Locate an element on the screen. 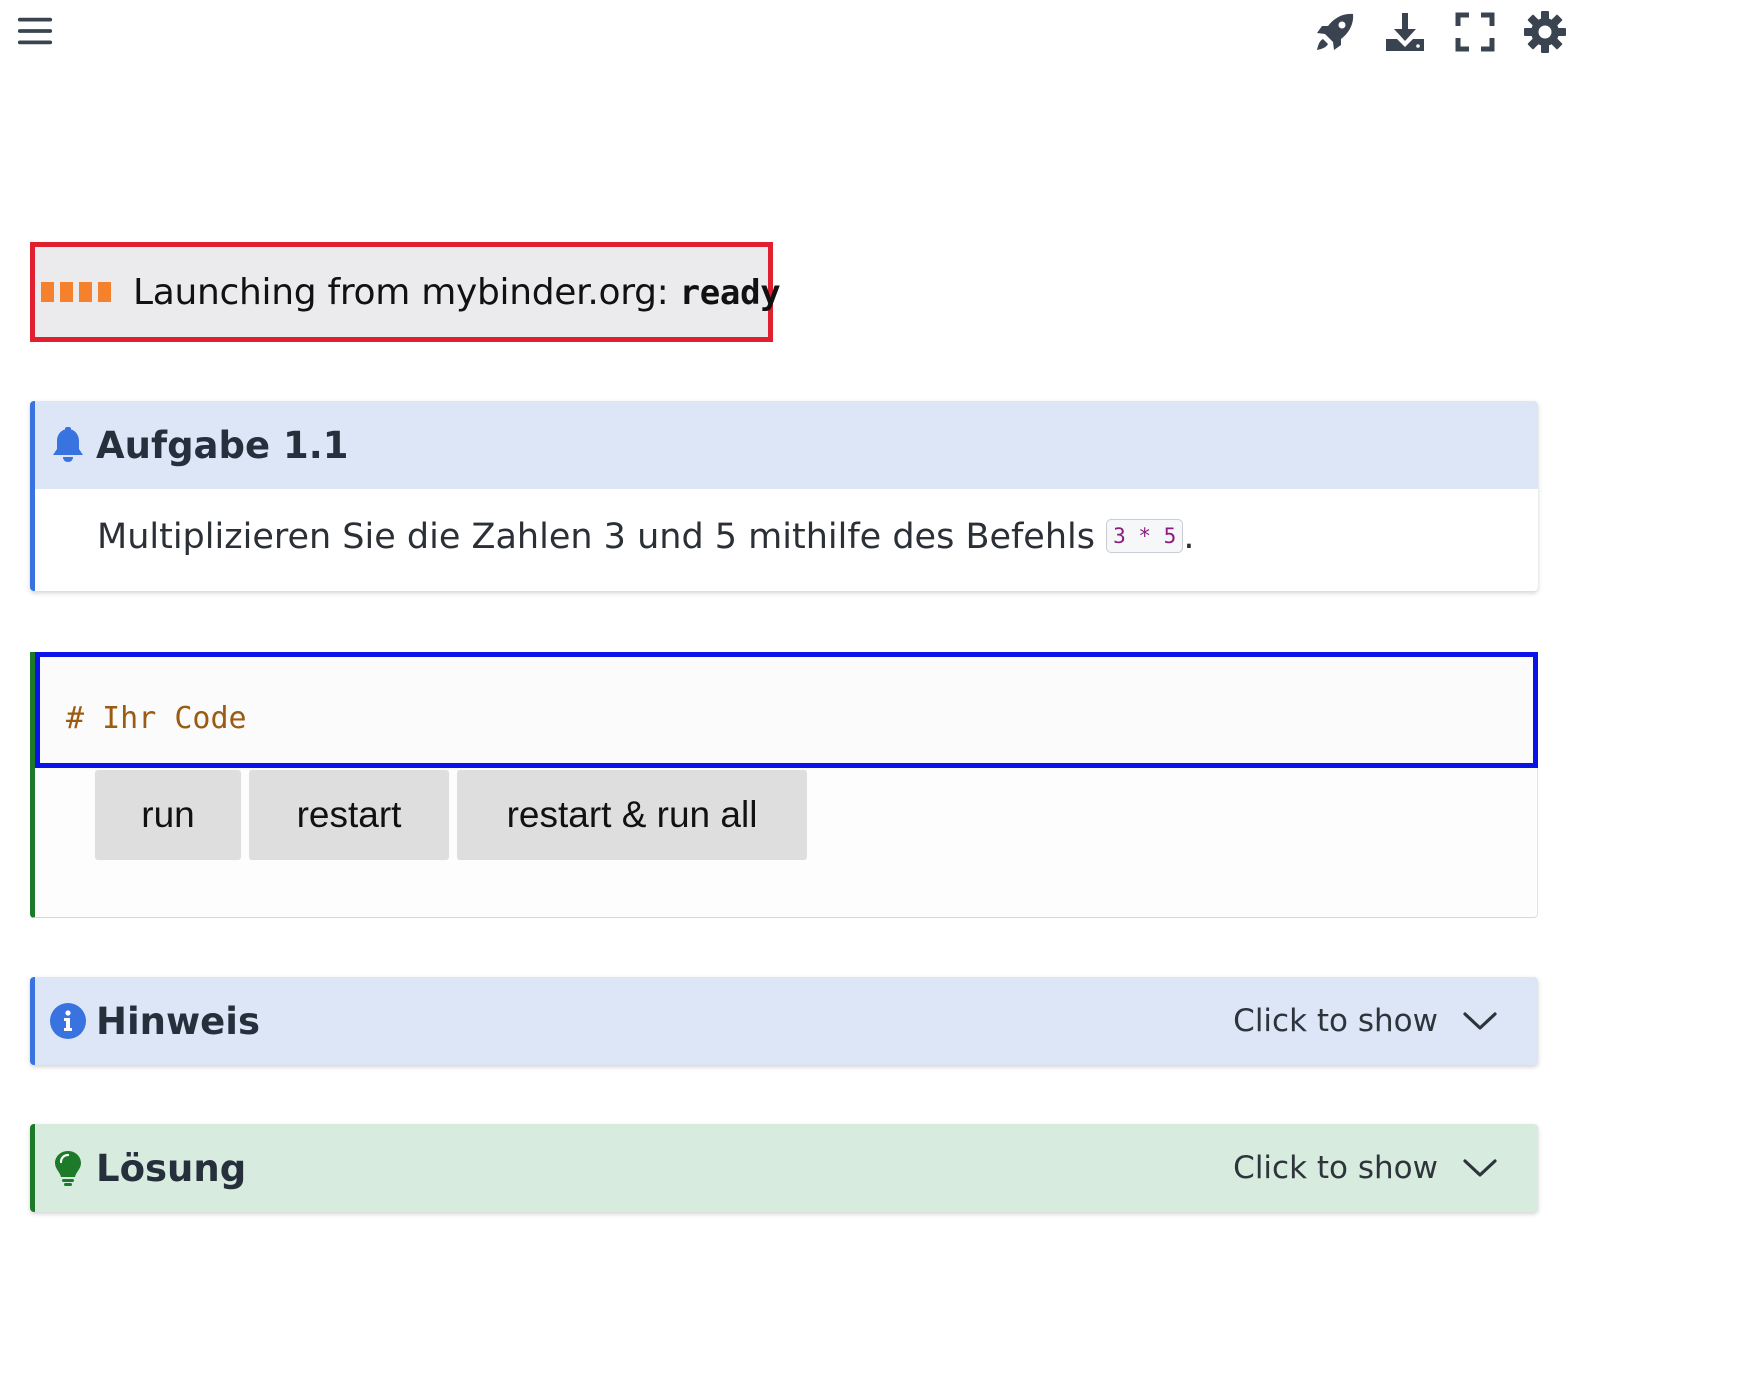 The width and height of the screenshot is (1761, 1386). launch-status: Launching from mybinder.org: ready is located at coordinates (405, 292).